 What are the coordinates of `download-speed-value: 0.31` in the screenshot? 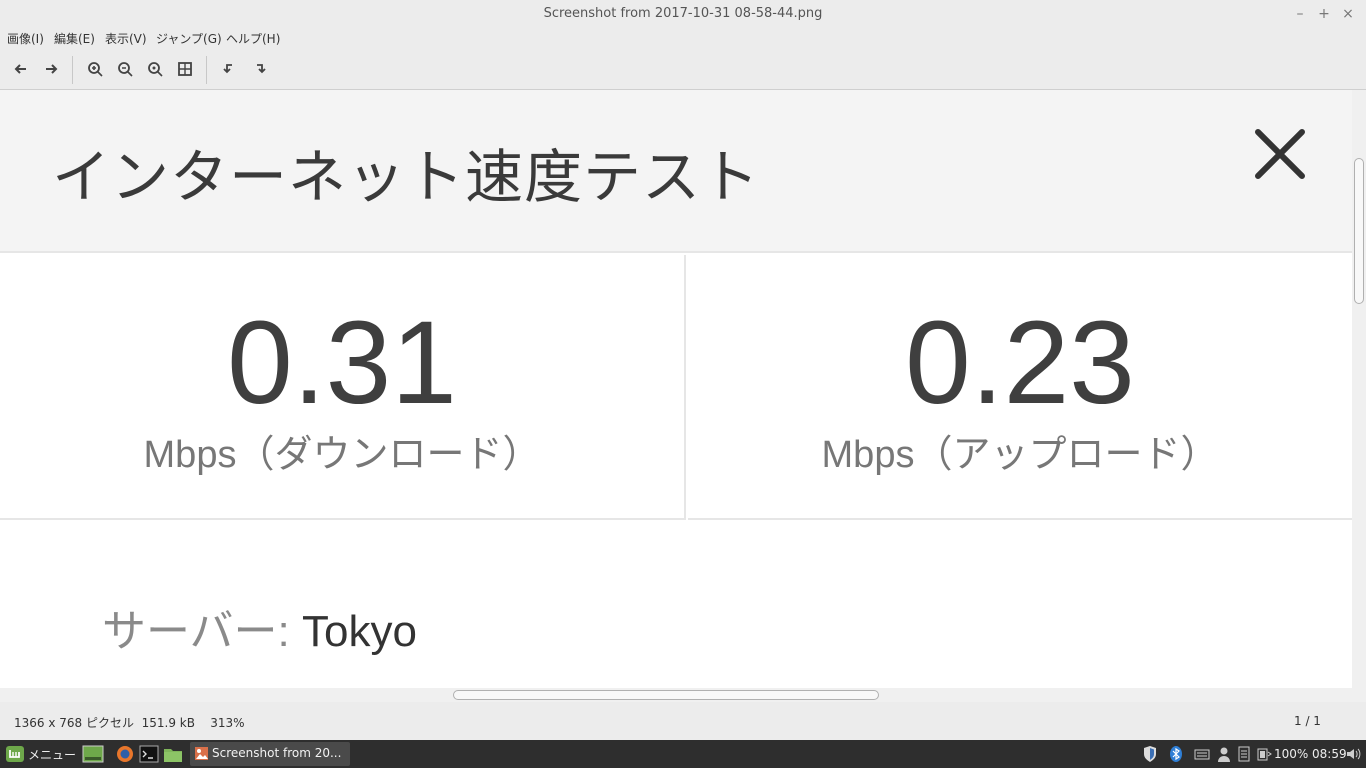 It's located at (342, 363).